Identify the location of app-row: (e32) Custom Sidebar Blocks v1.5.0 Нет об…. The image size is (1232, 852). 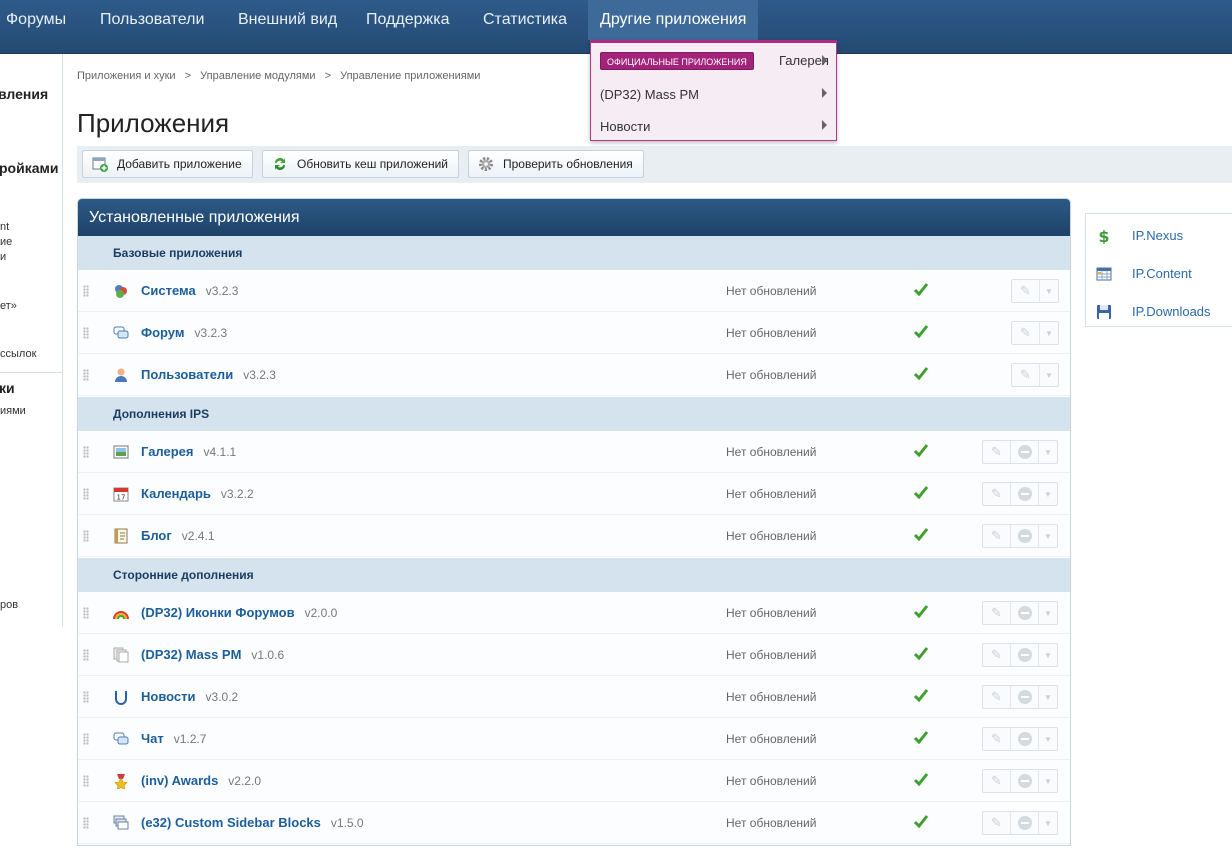
(574, 823).